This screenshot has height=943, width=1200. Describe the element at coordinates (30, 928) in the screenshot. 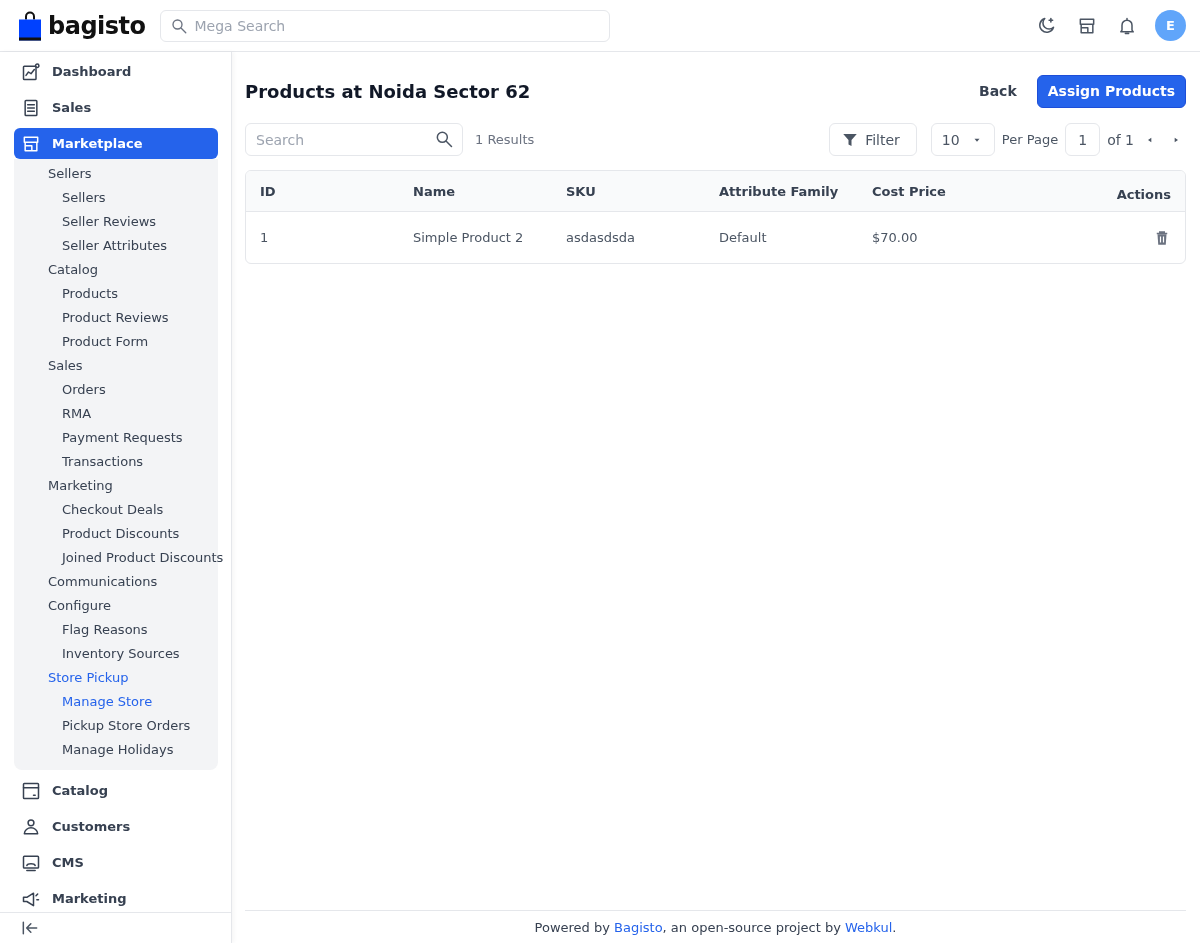

I see `collapse-icon` at that location.